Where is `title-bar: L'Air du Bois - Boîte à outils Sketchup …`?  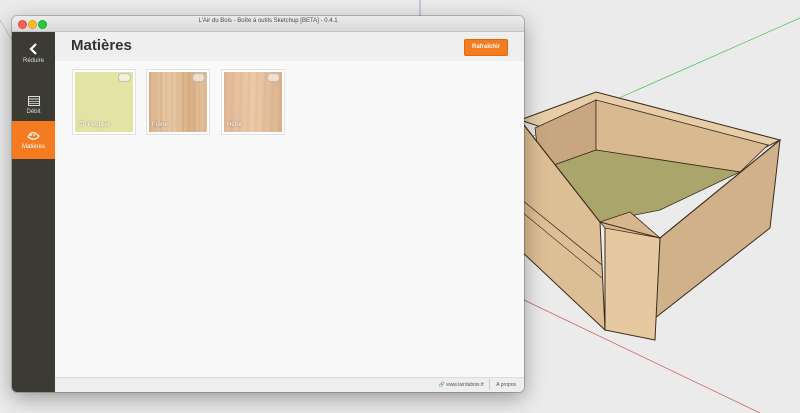 title-bar: L'Air du Bois - Boîte à outils Sketchup … is located at coordinates (268, 24).